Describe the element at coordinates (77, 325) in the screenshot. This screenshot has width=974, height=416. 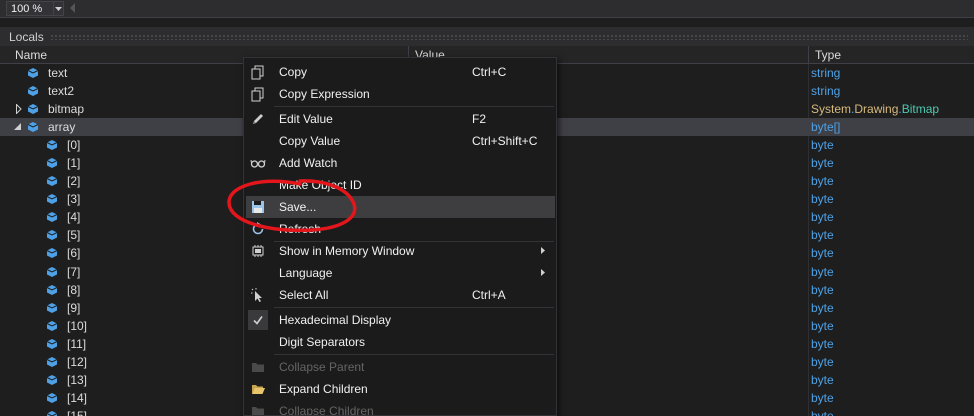
I see `row-name: [10]` at that location.